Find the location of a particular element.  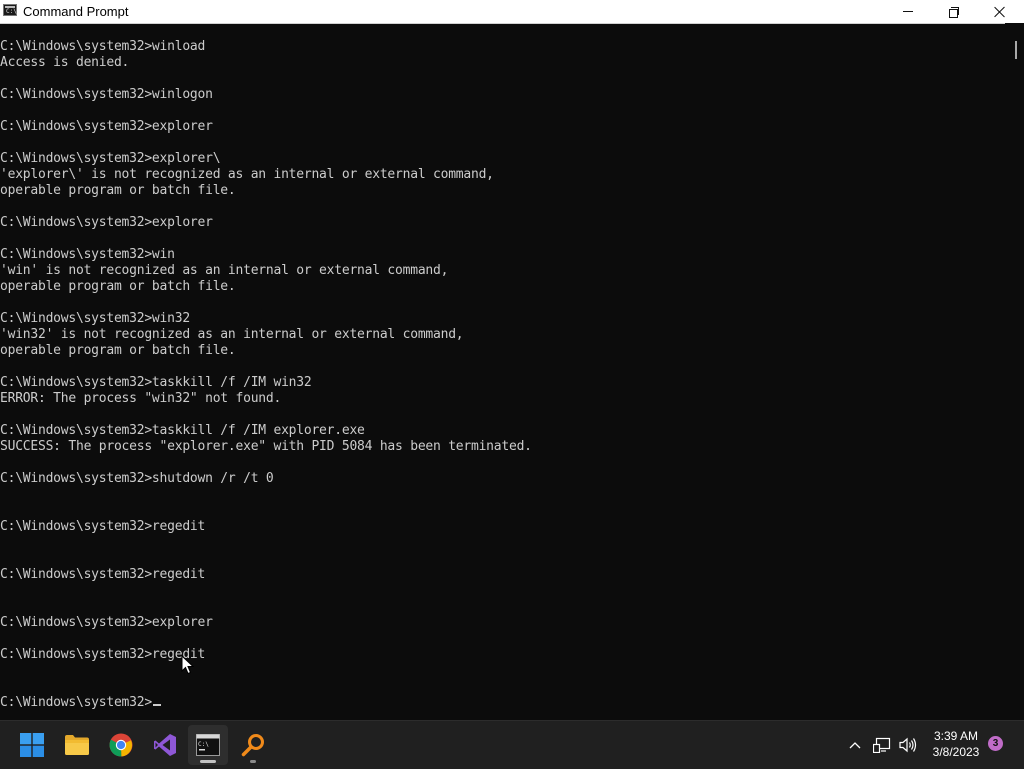

console-line: C:\Windows\system32>explorer\ is located at coordinates (110, 158).